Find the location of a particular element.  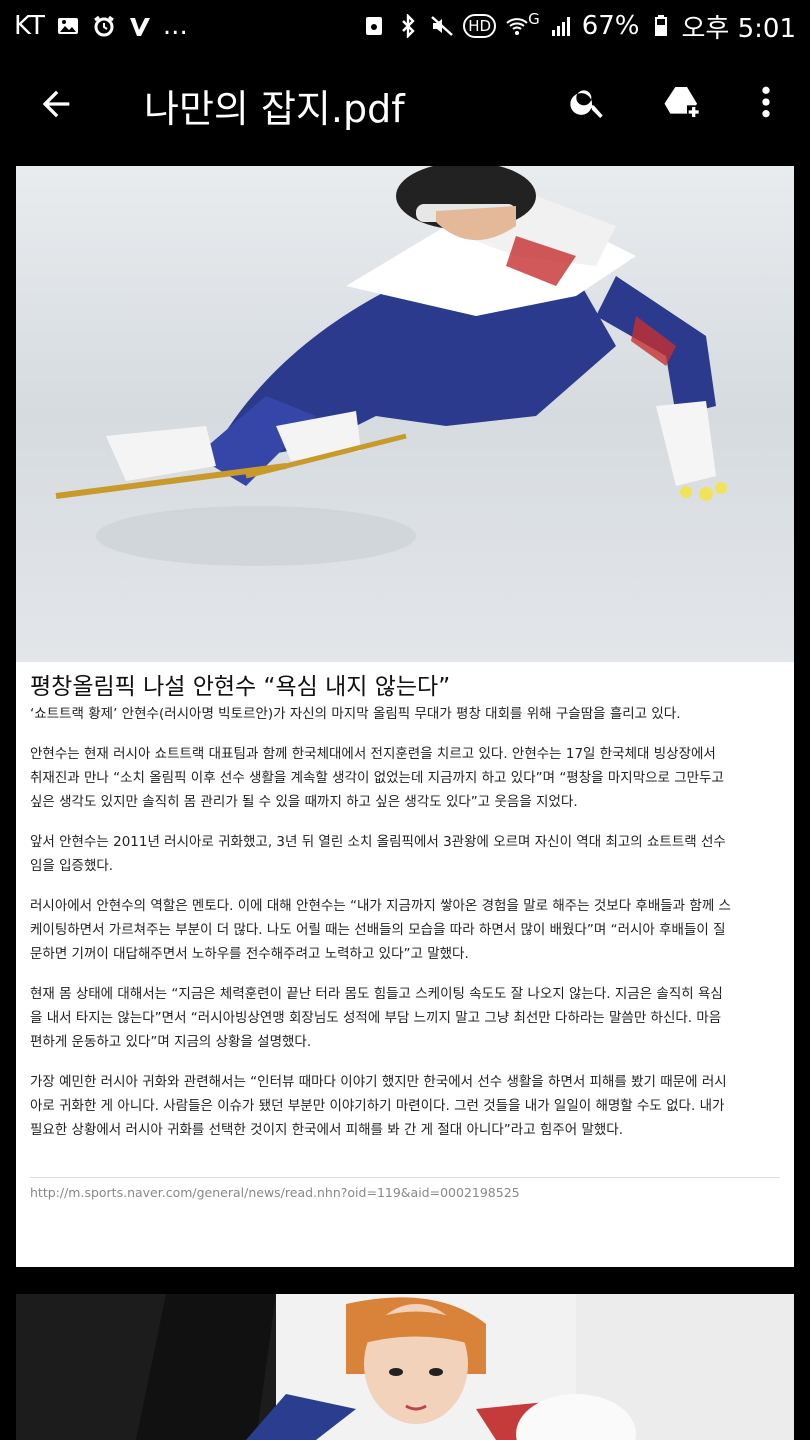

clock: 오후 5:01 is located at coordinates (739, 28).